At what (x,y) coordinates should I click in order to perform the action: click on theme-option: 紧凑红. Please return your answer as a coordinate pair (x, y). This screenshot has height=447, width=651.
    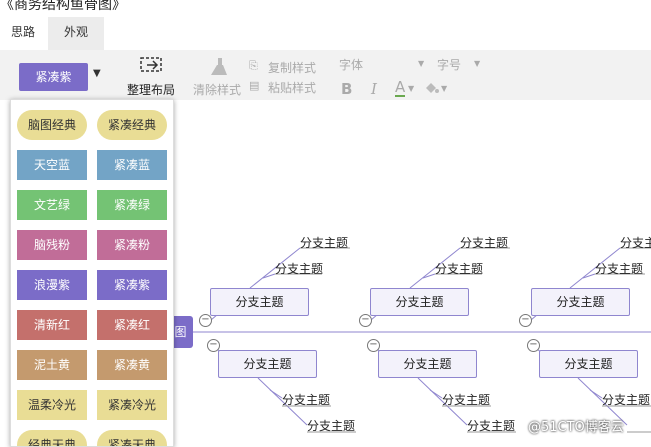
    Looking at the image, I should click on (132, 325).